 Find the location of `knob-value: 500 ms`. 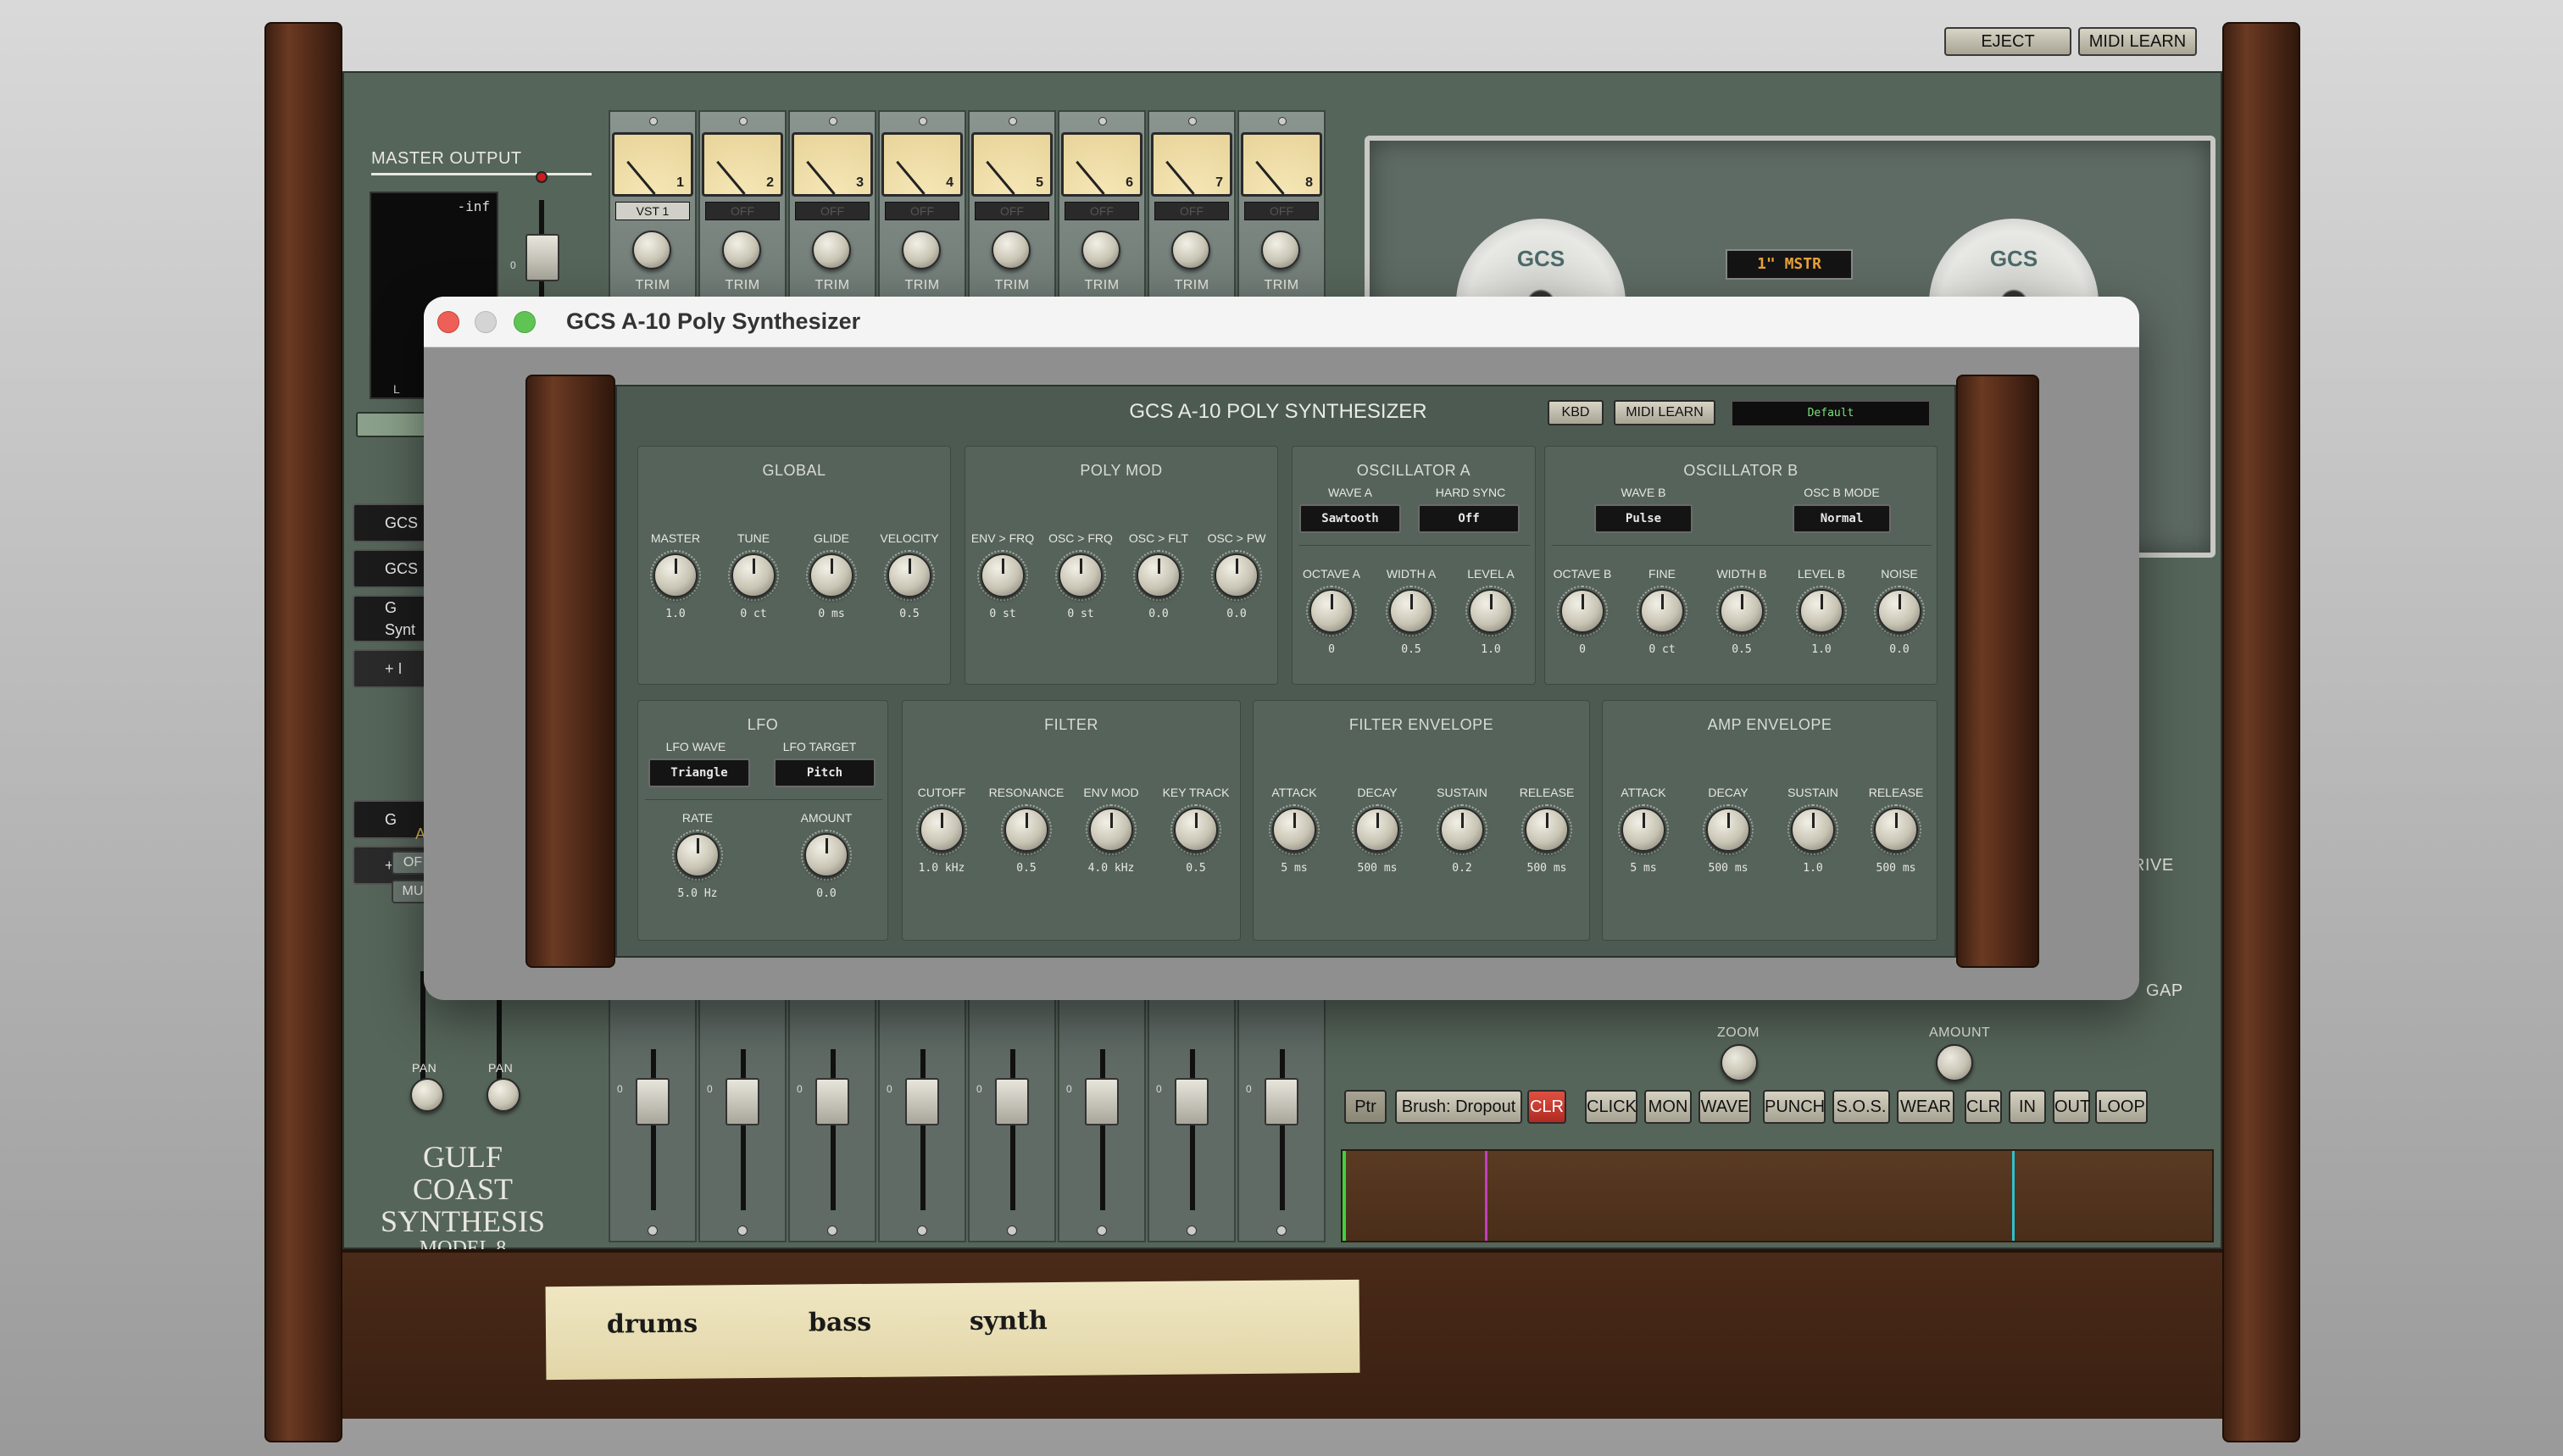

knob-value: 500 ms is located at coordinates (1546, 868).